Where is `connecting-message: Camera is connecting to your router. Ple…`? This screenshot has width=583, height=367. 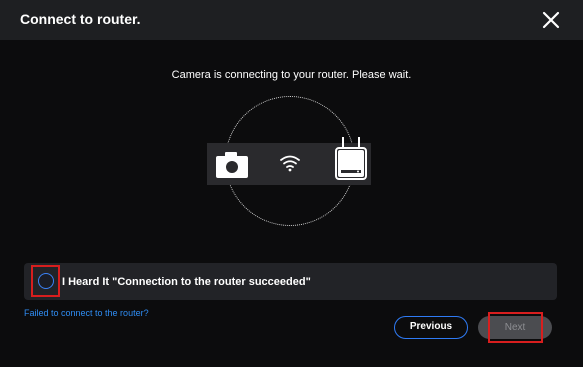
connecting-message: Camera is connecting to your router. Ple… is located at coordinates (291, 75).